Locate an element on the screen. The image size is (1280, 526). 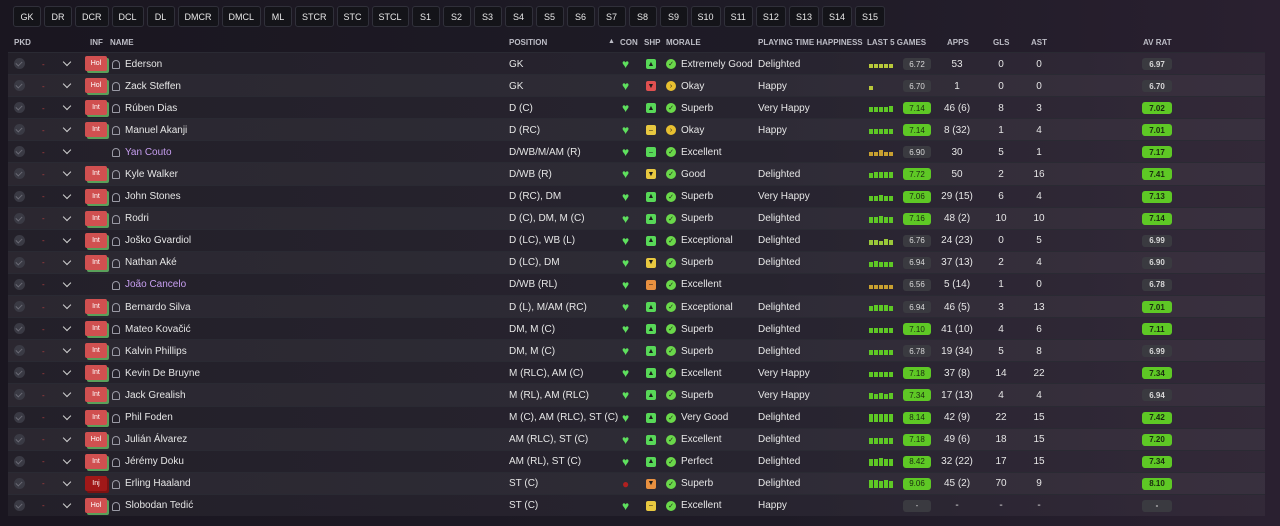
header-morale: MORALE is located at coordinates (683, 42).